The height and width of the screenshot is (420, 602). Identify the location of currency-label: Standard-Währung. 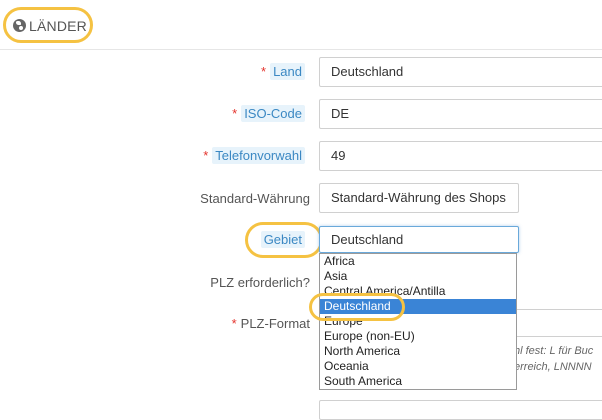
(255, 198).